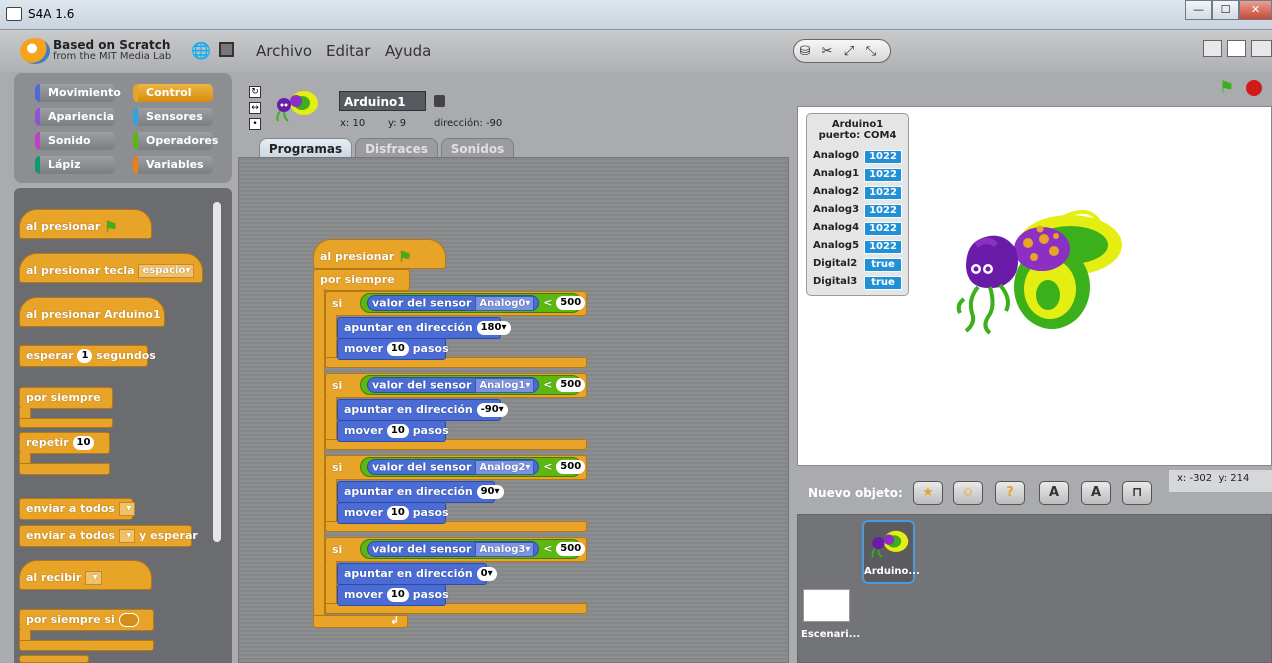  I want to click on point-direction-block: apuntar en dirección 180▾, so click(424, 328).